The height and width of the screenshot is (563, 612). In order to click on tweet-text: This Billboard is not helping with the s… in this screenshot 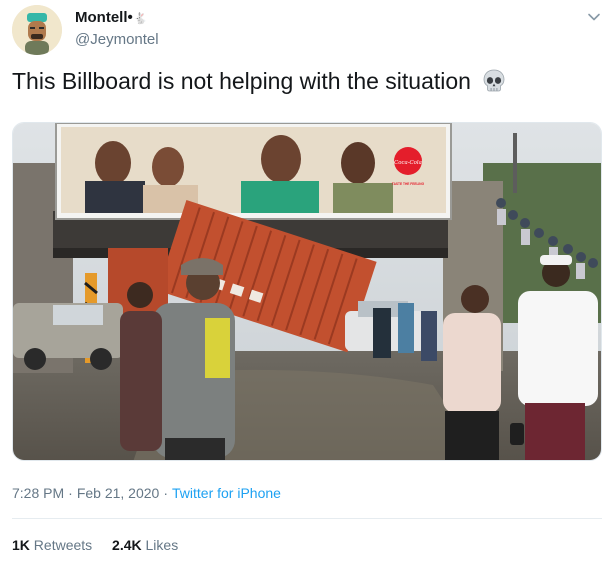, I will do `click(259, 81)`.